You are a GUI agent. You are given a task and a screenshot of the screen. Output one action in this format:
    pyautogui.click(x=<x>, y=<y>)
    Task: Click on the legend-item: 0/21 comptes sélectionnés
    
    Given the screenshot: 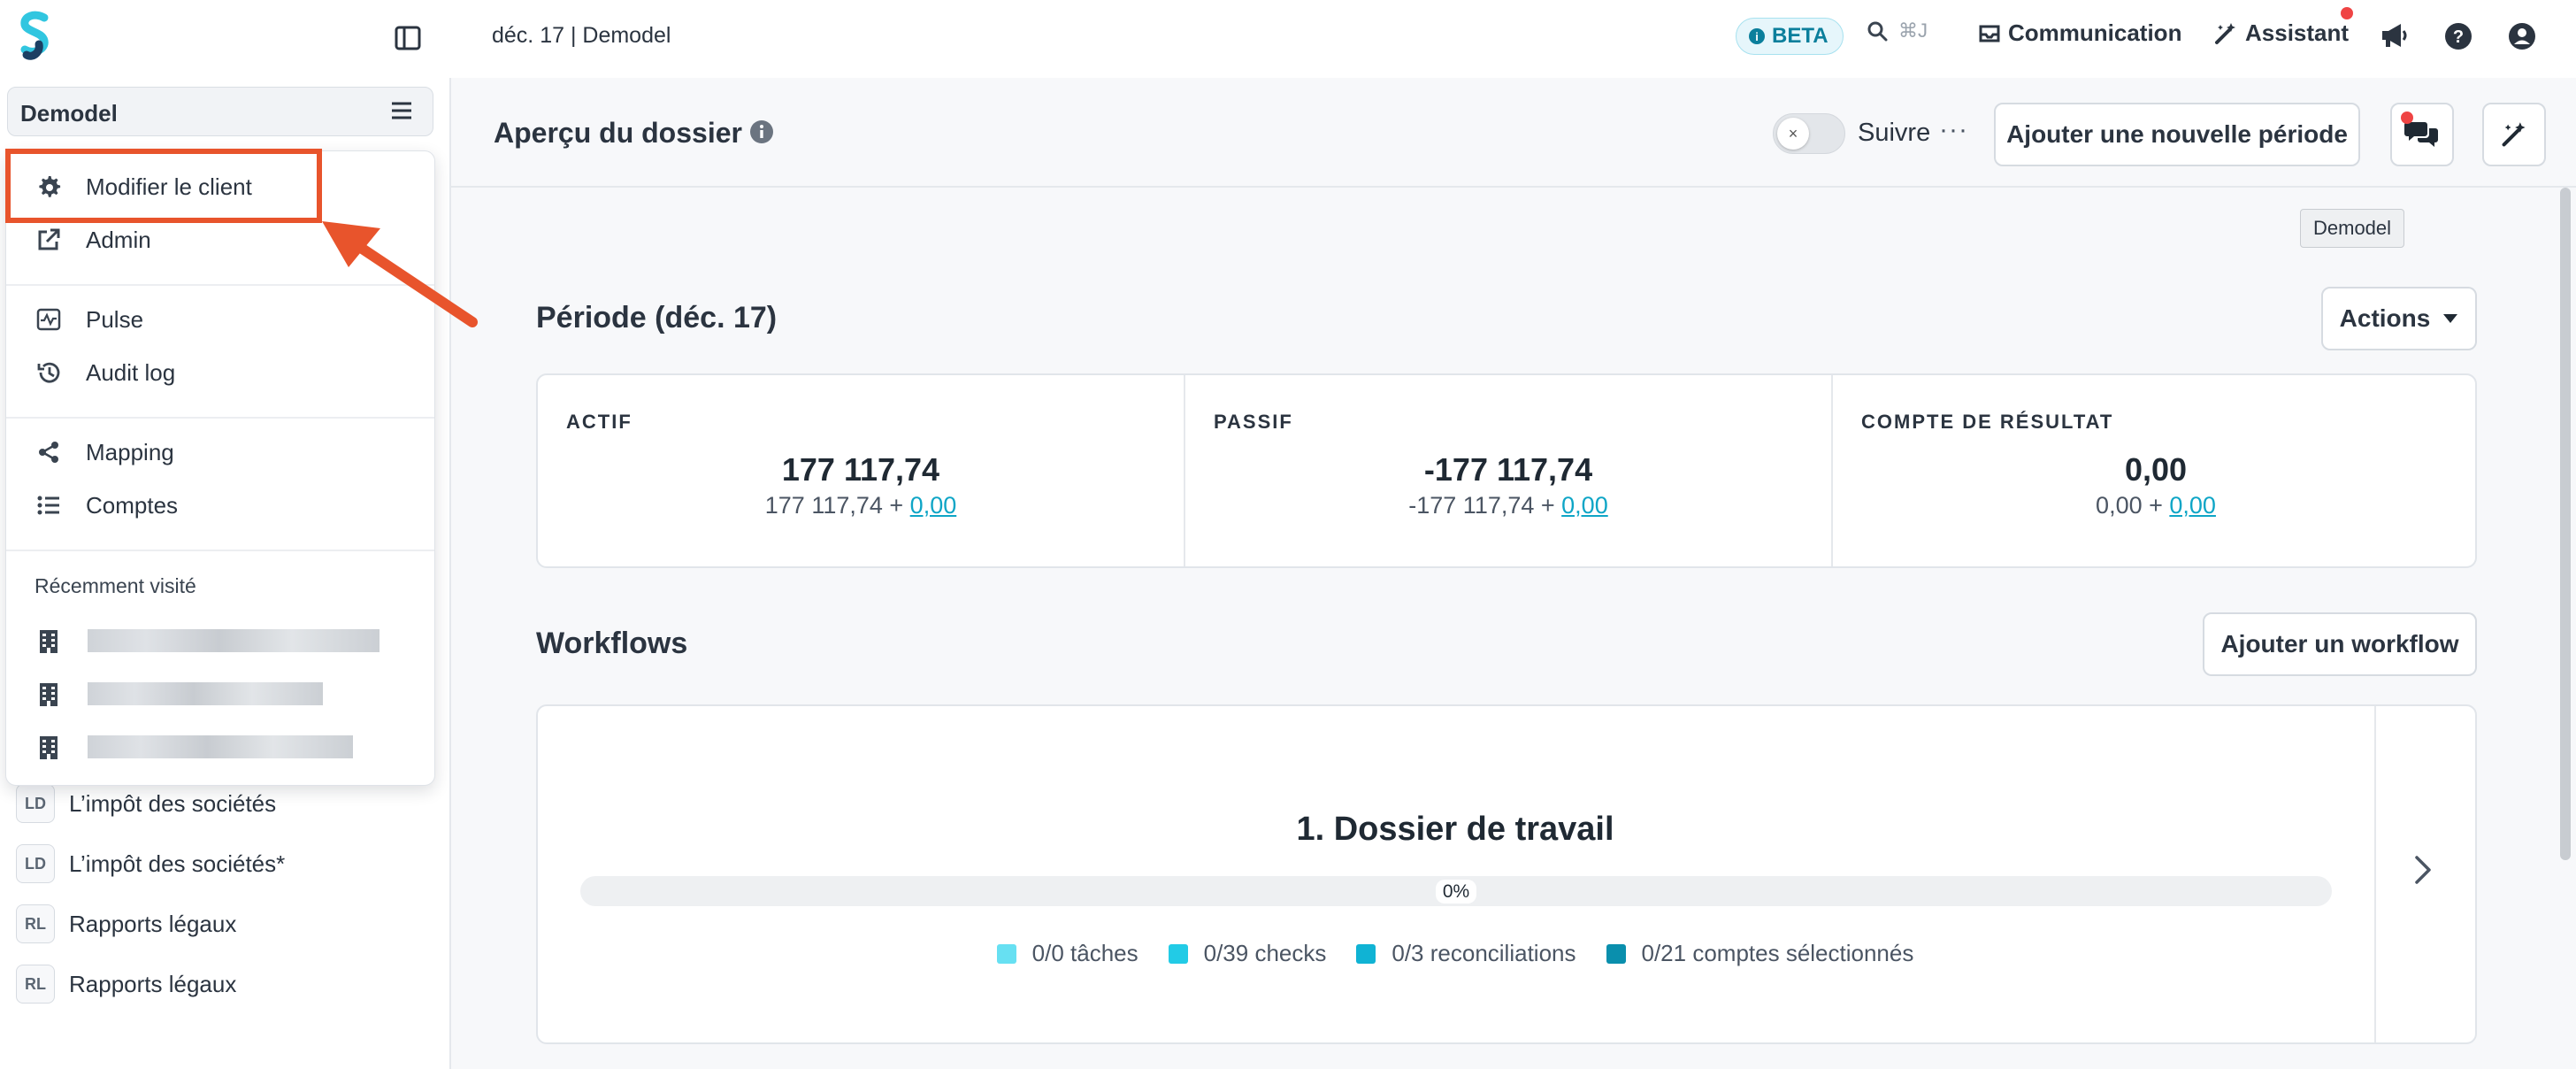 What is the action you would take?
    pyautogui.click(x=1760, y=953)
    